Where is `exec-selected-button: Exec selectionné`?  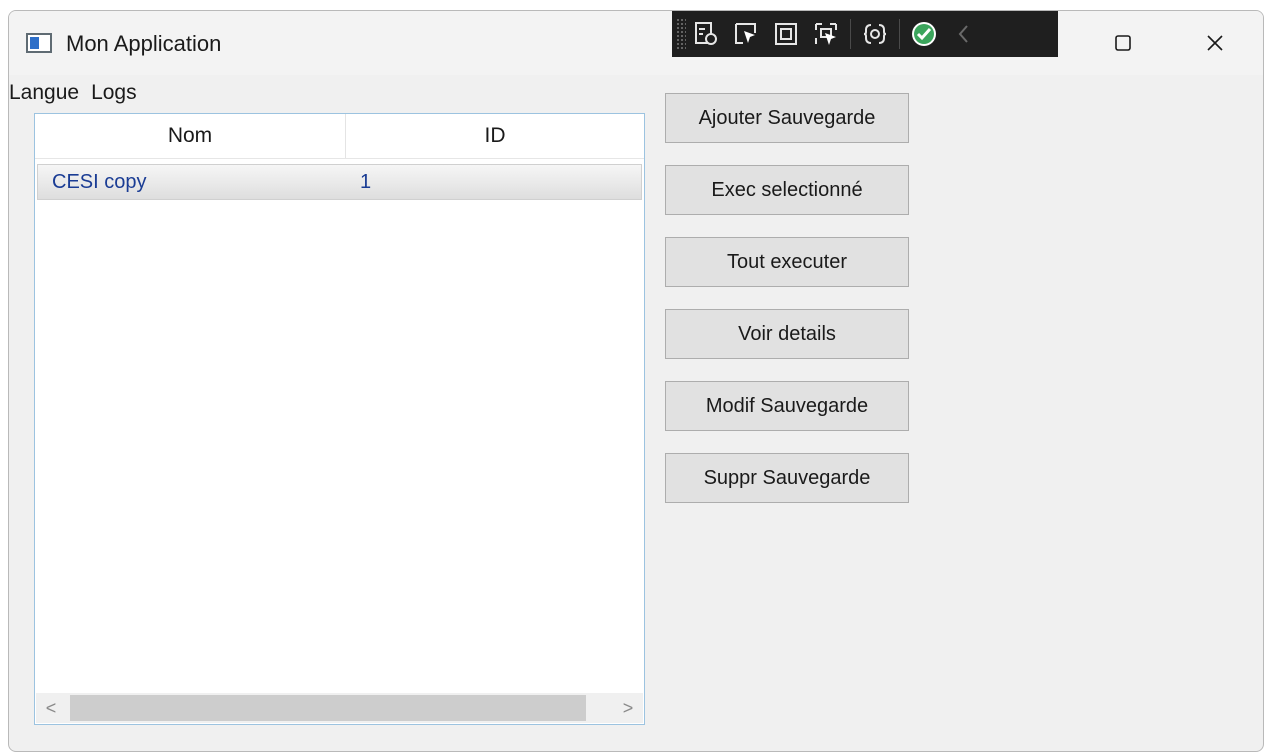 exec-selected-button: Exec selectionné is located at coordinates (787, 190).